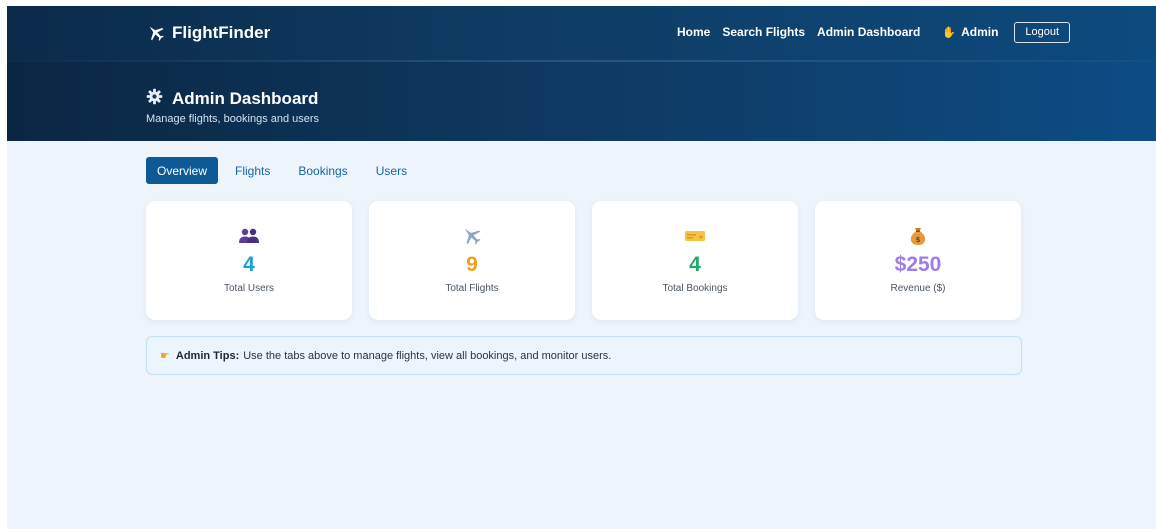  What do you see at coordinates (472, 288) in the screenshot?
I see `stat-label-flights: Total Flights` at bounding box center [472, 288].